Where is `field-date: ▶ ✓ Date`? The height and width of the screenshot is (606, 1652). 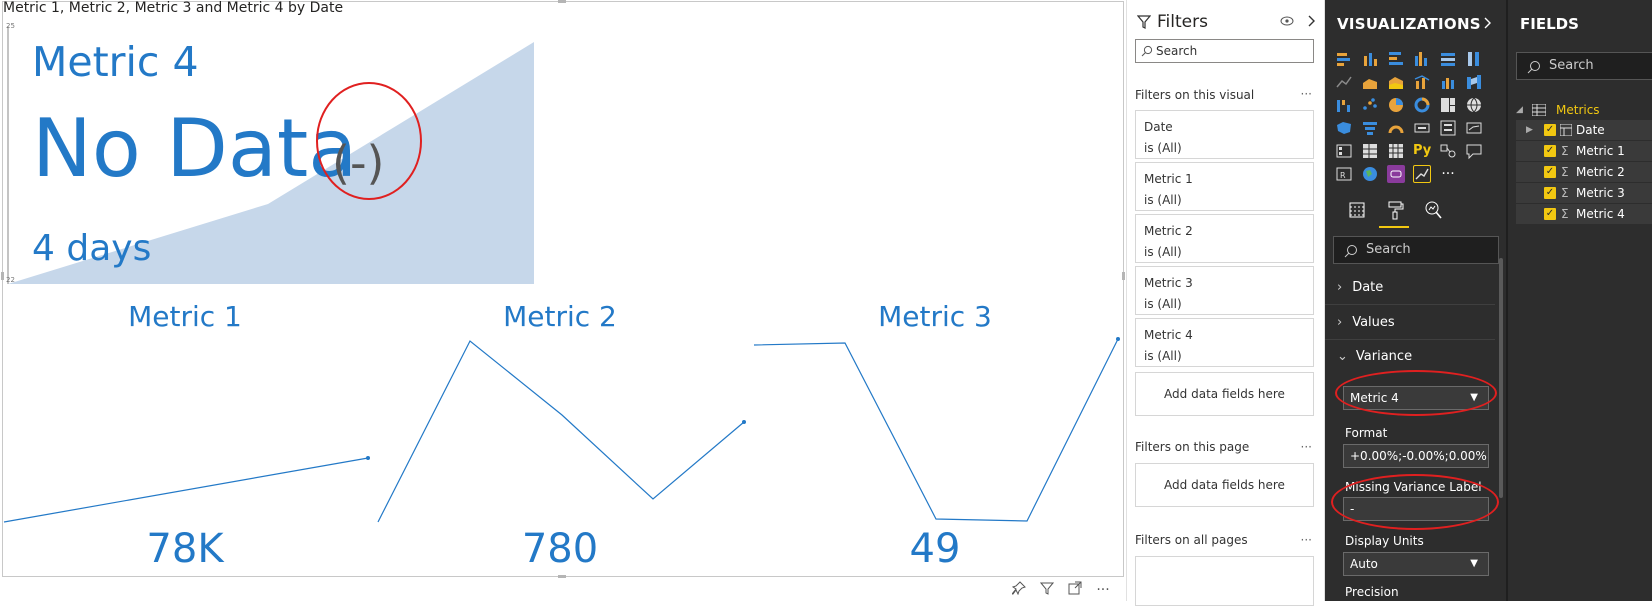 field-date: ▶ ✓ Date is located at coordinates (1584, 130).